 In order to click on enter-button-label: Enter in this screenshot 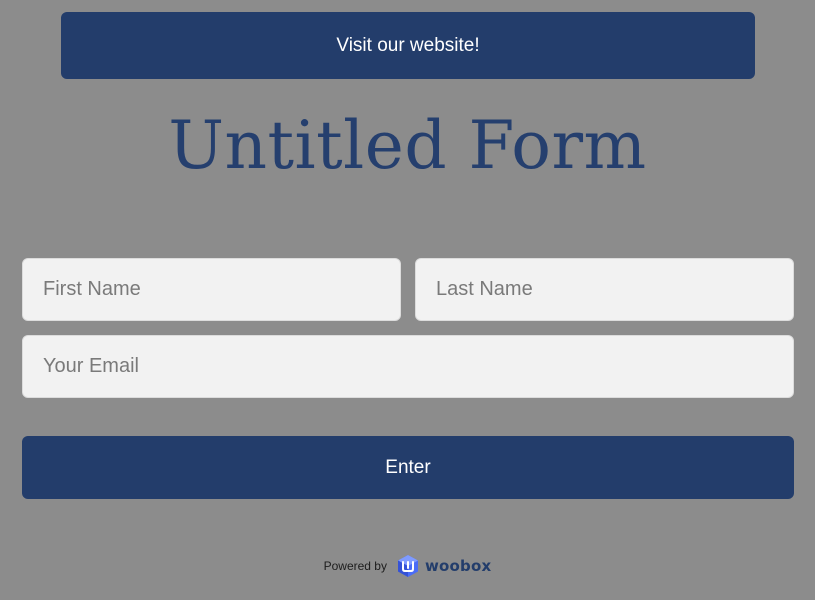, I will do `click(408, 467)`.